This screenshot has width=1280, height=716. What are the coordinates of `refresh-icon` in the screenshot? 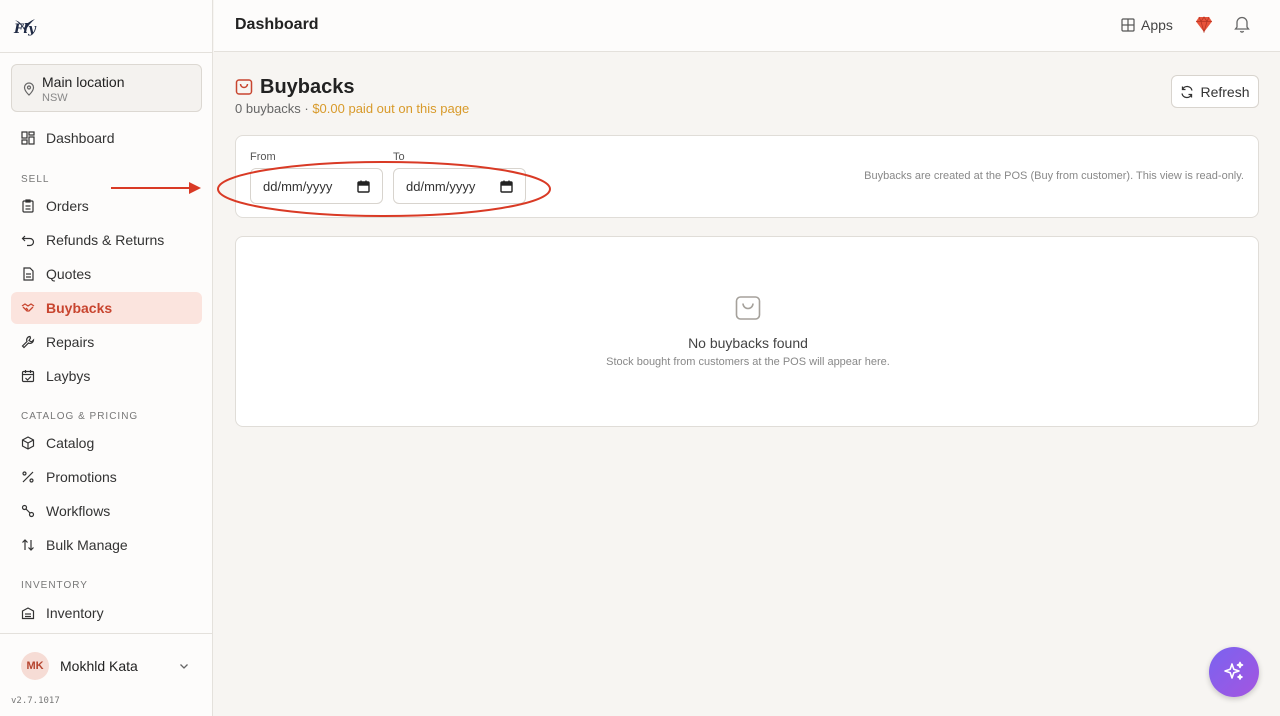 It's located at (1187, 91).